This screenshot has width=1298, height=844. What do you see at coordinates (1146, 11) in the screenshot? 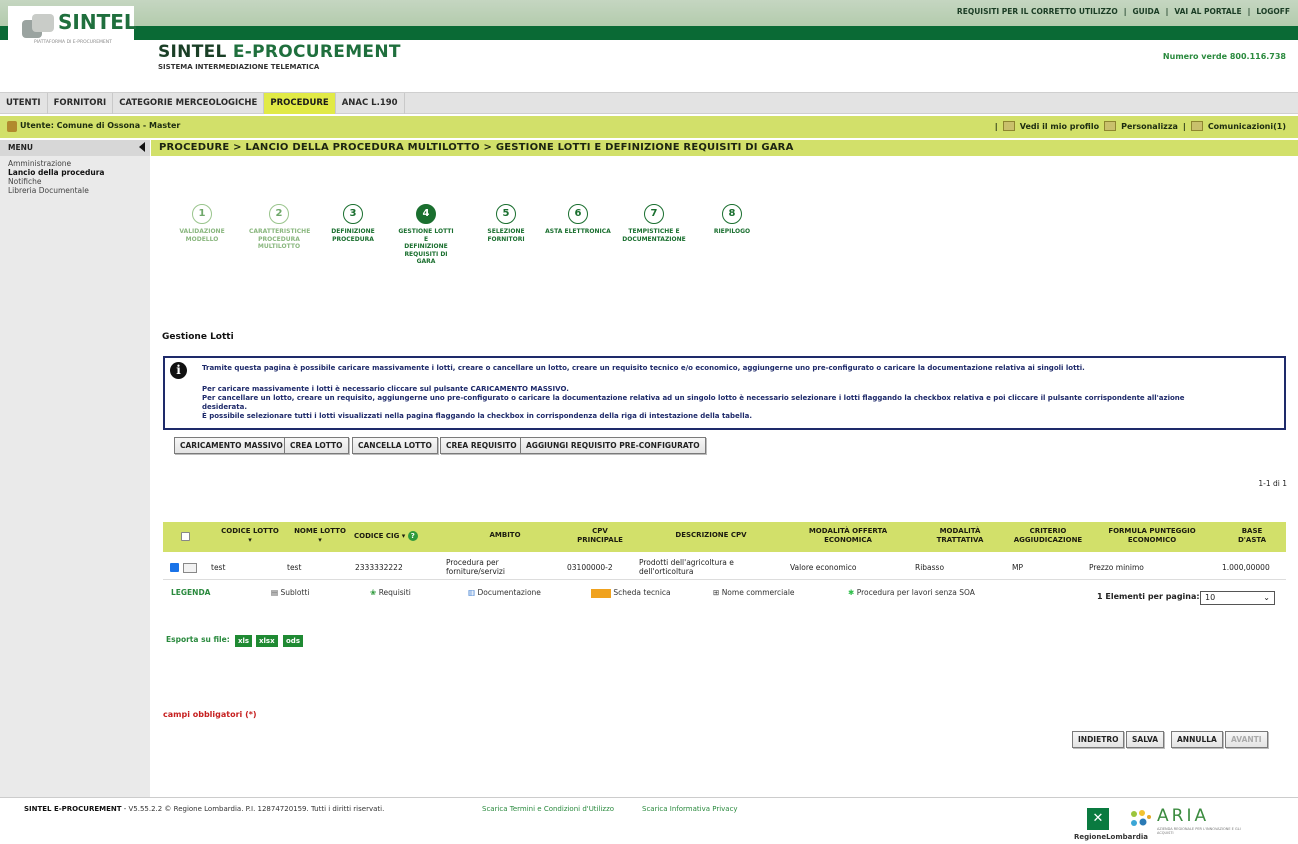
I see `link-guida: GUIDA` at bounding box center [1146, 11].